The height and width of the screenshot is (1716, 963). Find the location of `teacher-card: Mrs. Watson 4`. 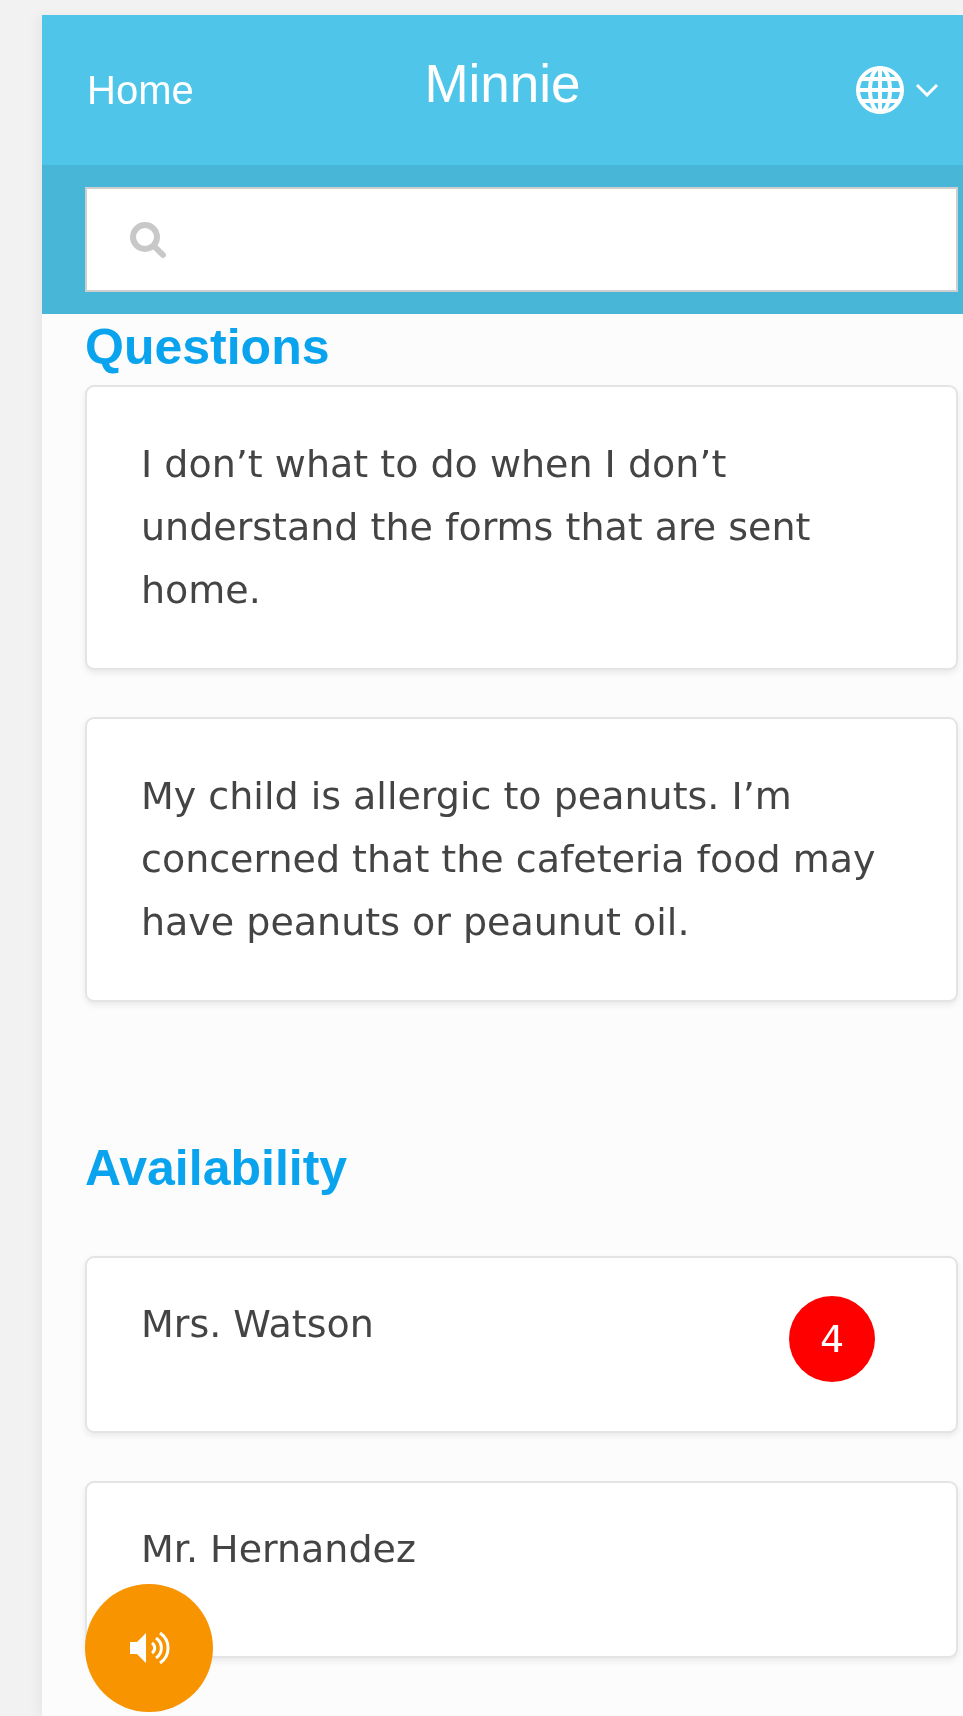

teacher-card: Mrs. Watson 4 is located at coordinates (521, 1344).